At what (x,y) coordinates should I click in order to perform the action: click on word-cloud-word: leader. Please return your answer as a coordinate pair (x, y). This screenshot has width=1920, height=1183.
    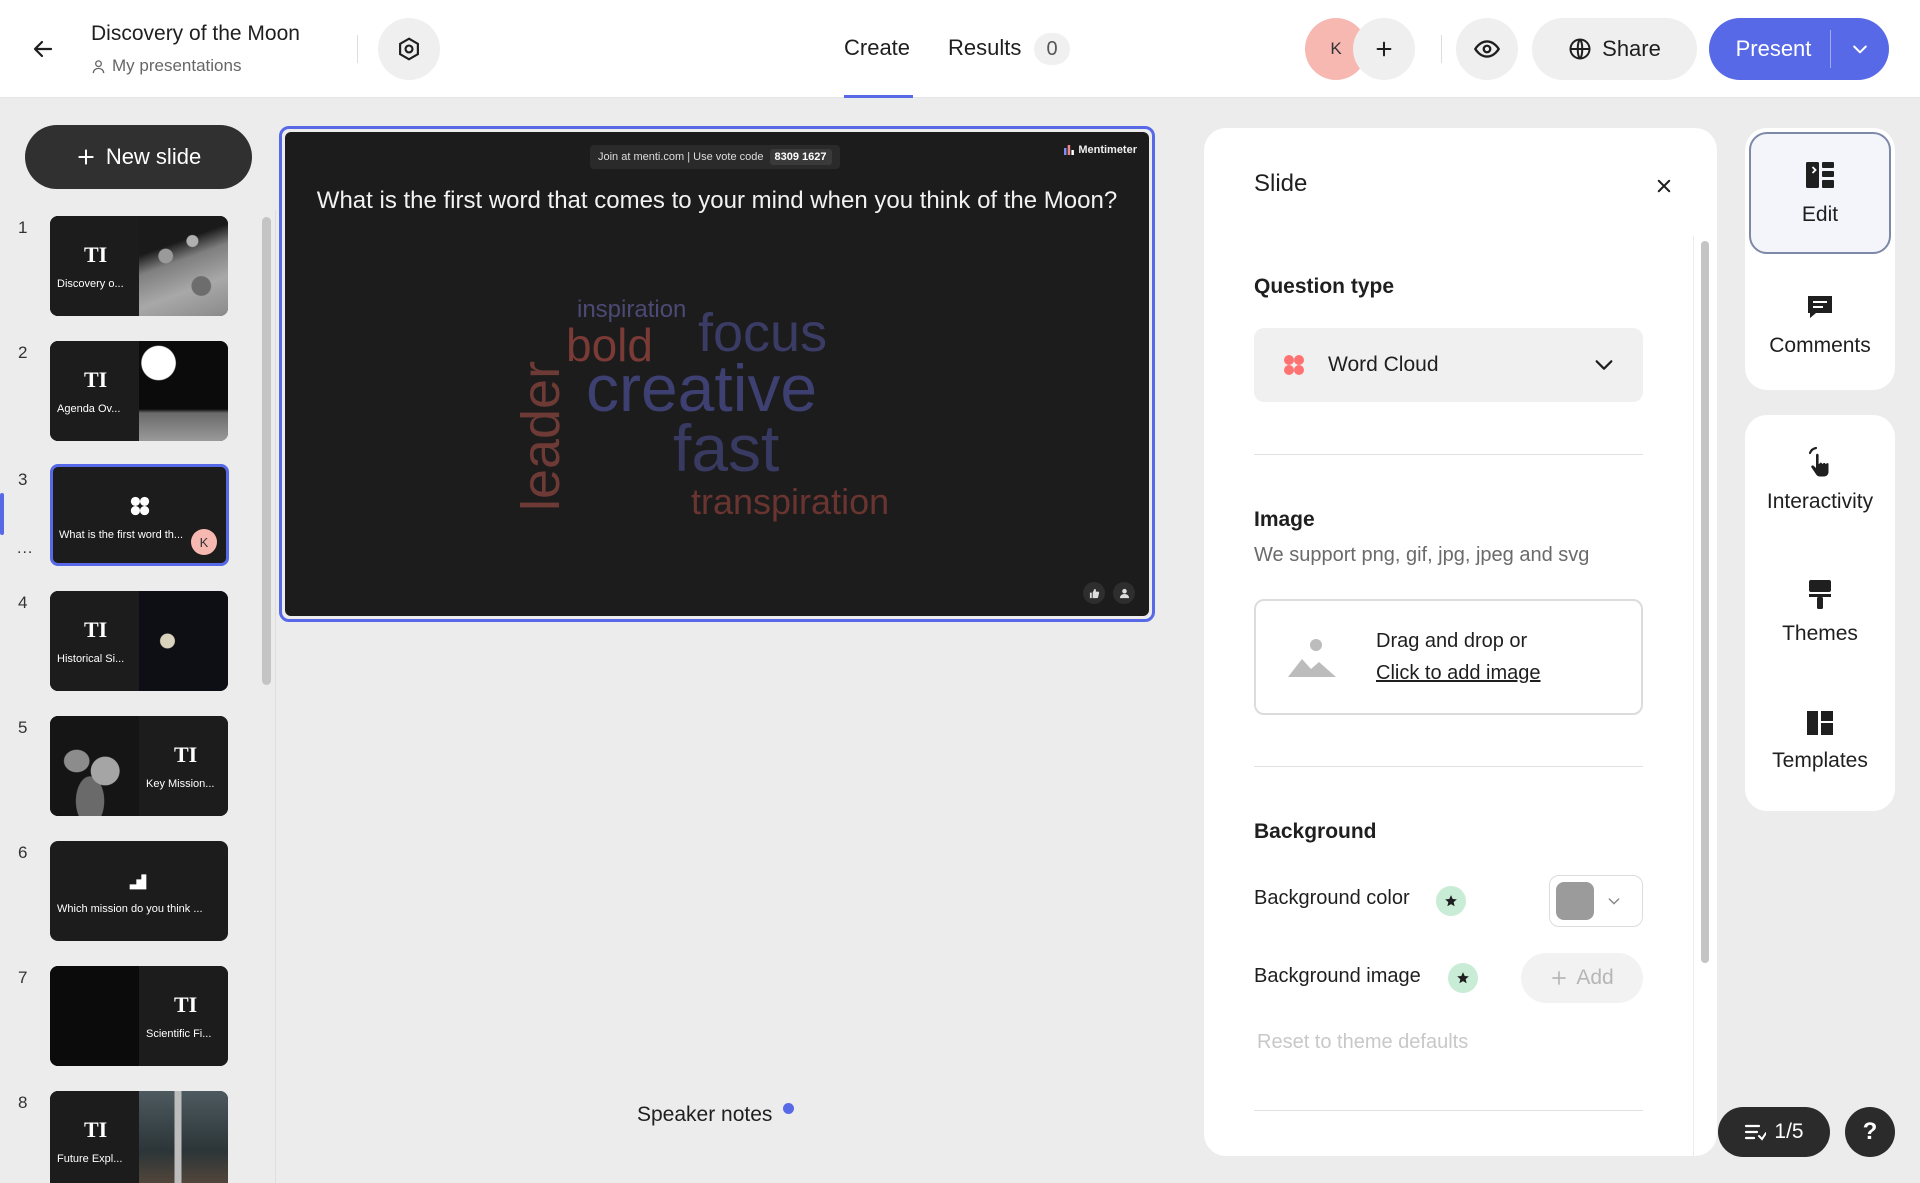
    Looking at the image, I should click on (541, 436).